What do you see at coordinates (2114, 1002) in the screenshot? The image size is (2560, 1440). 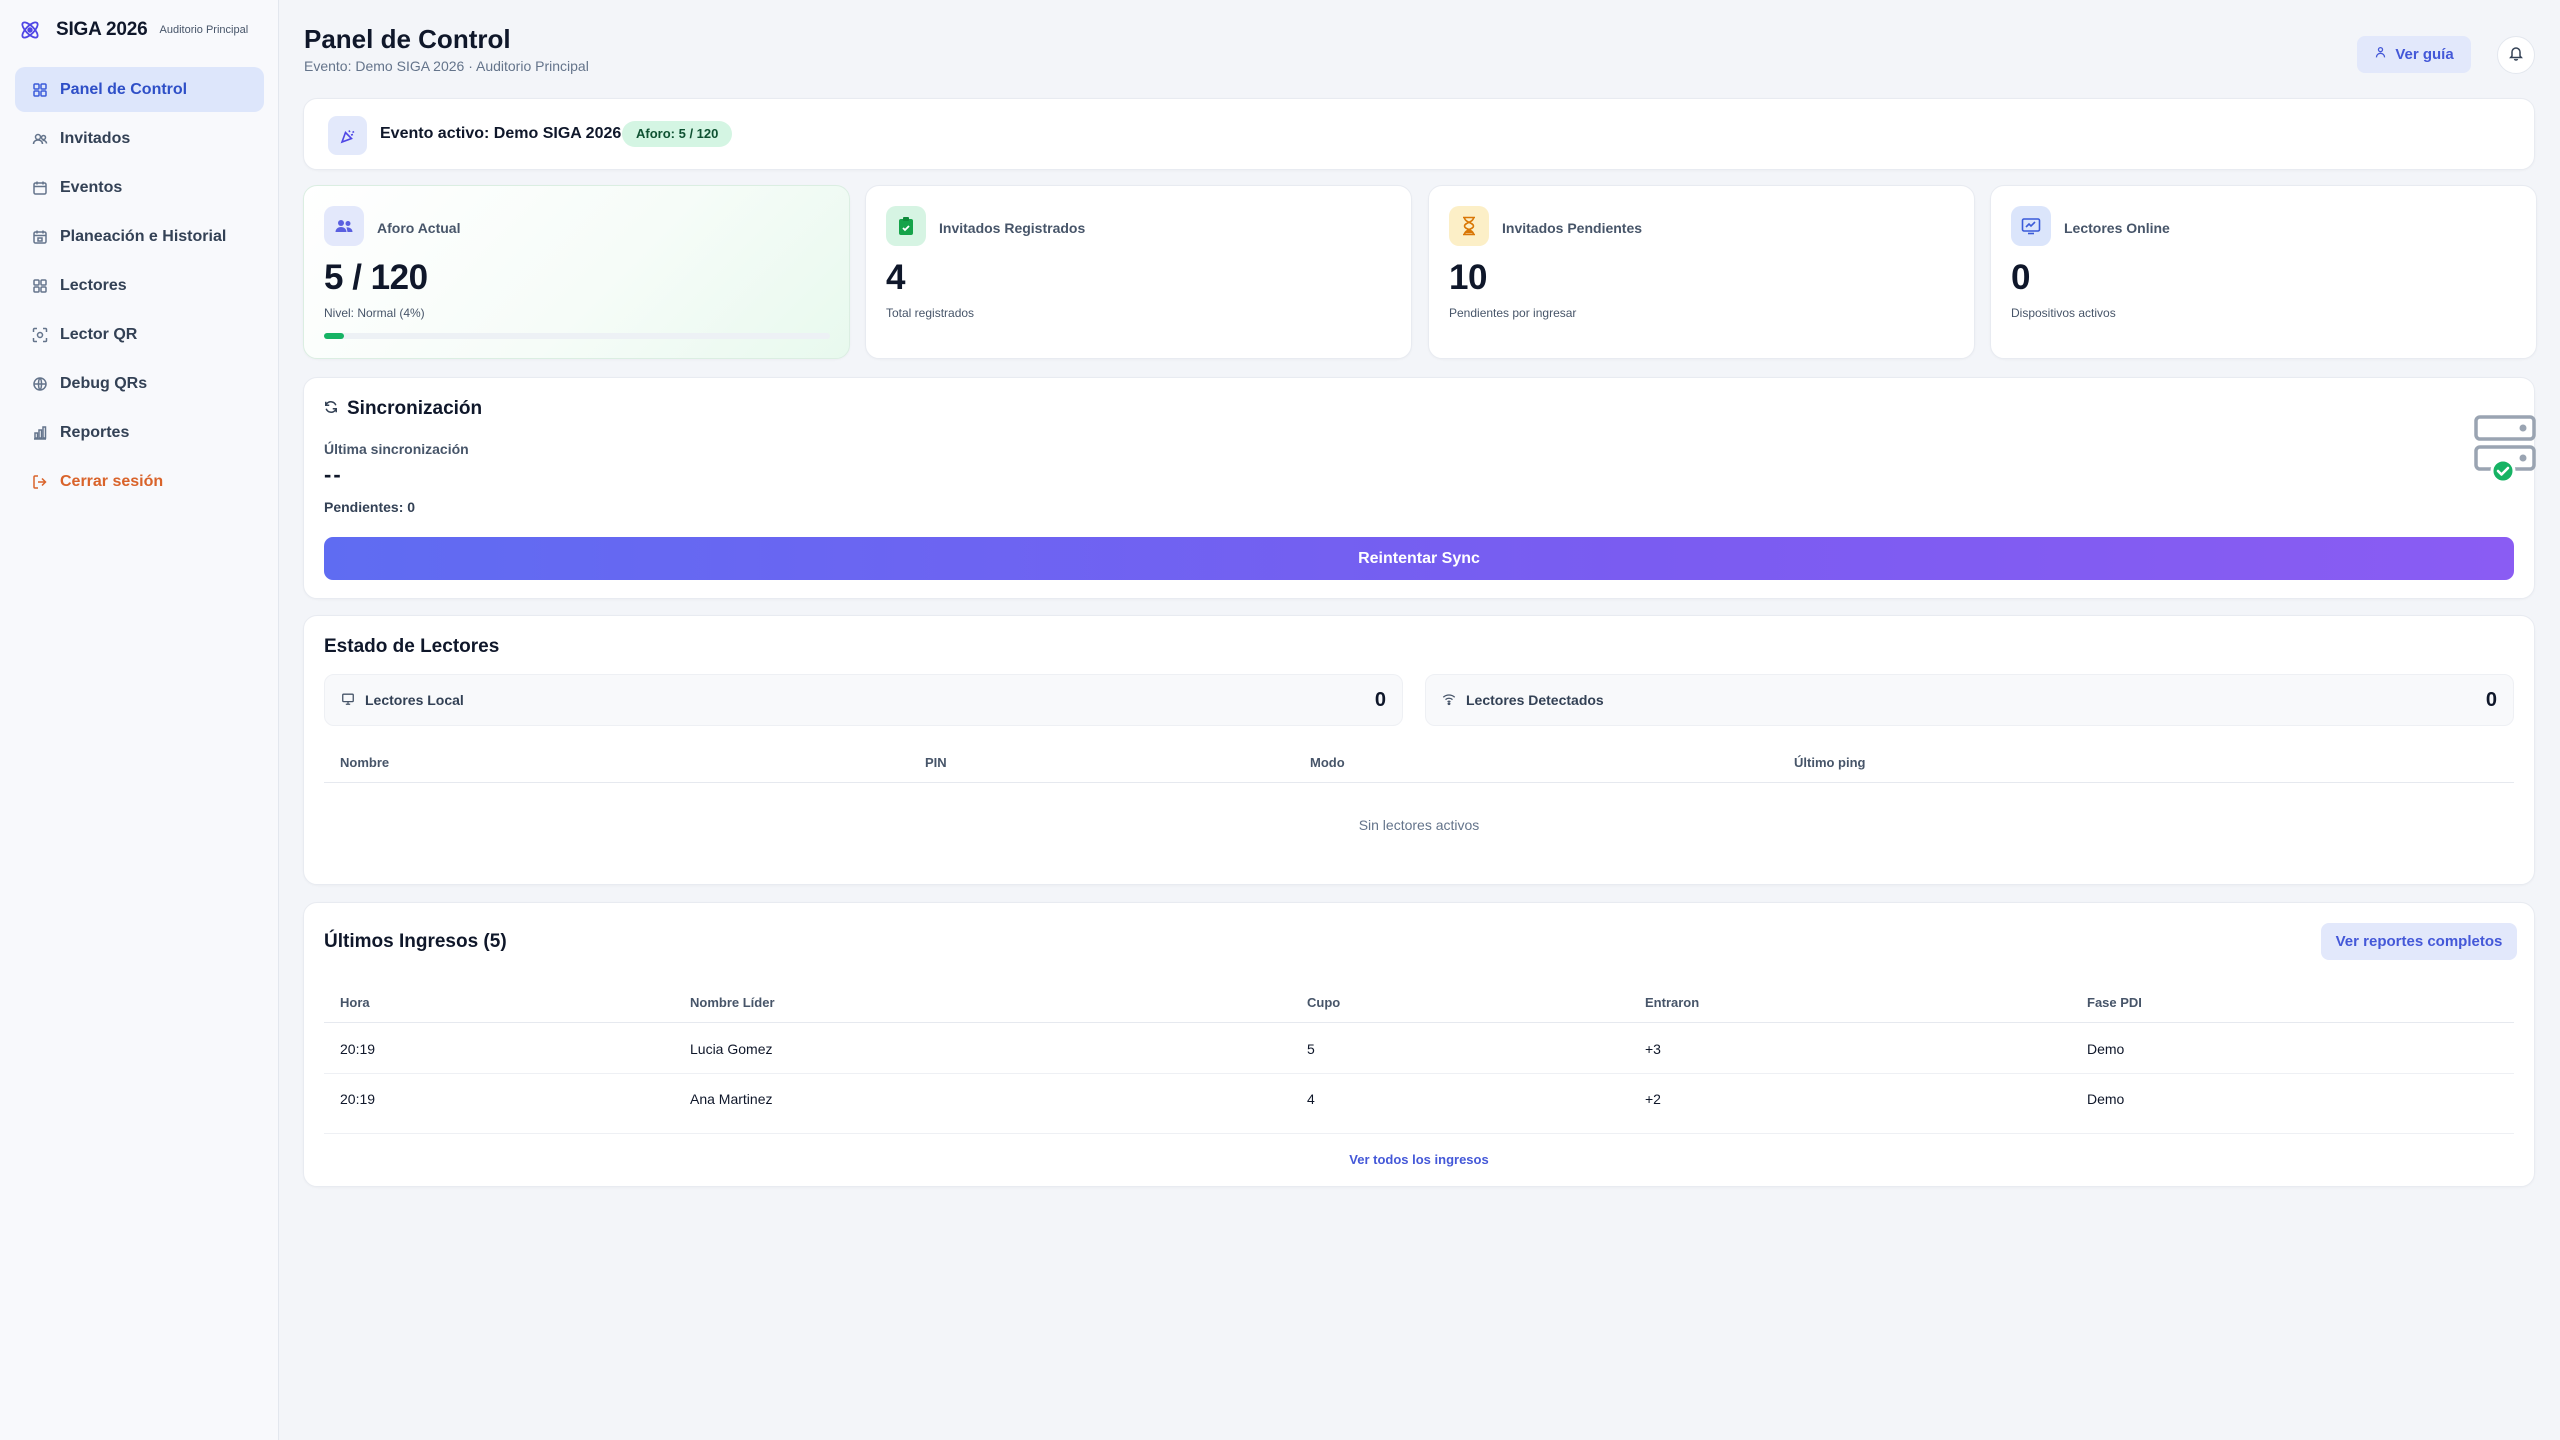 I see `column-header: Fase PDI` at bounding box center [2114, 1002].